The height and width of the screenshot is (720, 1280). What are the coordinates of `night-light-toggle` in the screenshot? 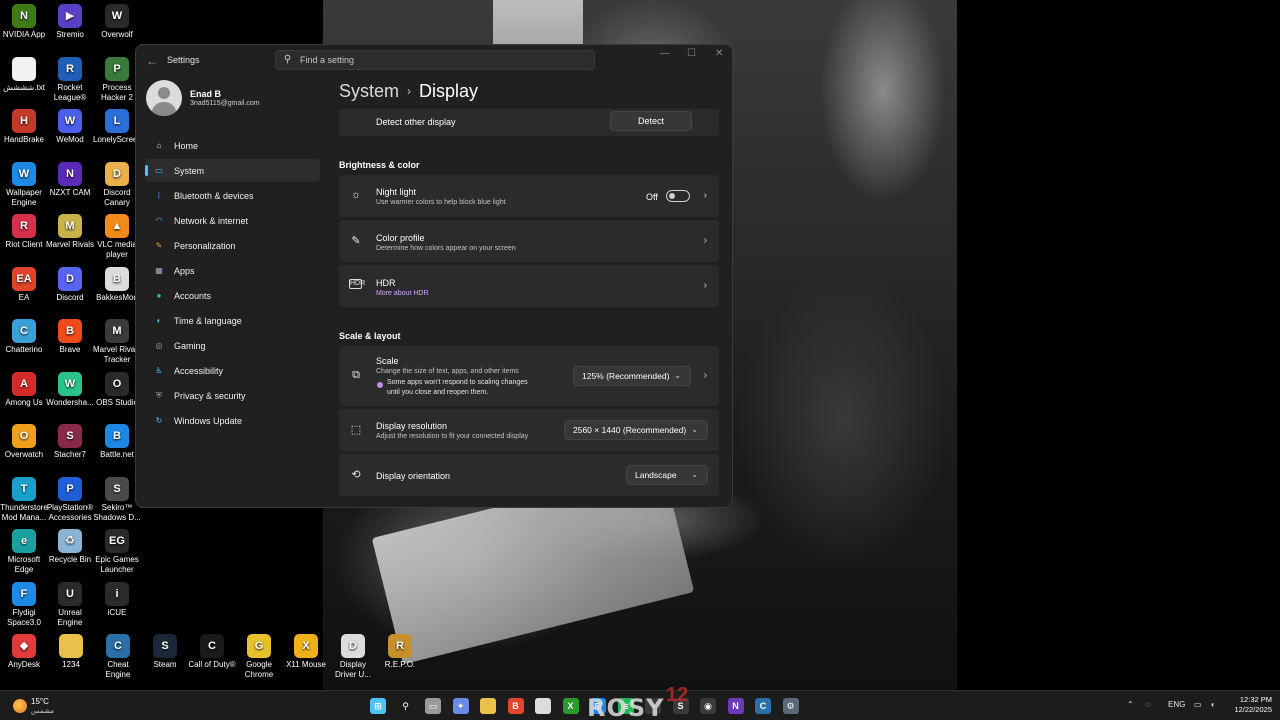 It's located at (678, 196).